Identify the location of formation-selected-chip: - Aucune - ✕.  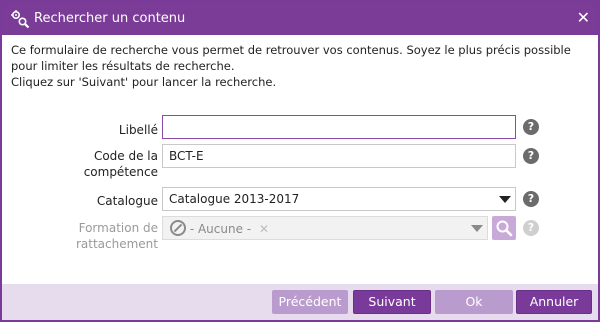
(219, 228).